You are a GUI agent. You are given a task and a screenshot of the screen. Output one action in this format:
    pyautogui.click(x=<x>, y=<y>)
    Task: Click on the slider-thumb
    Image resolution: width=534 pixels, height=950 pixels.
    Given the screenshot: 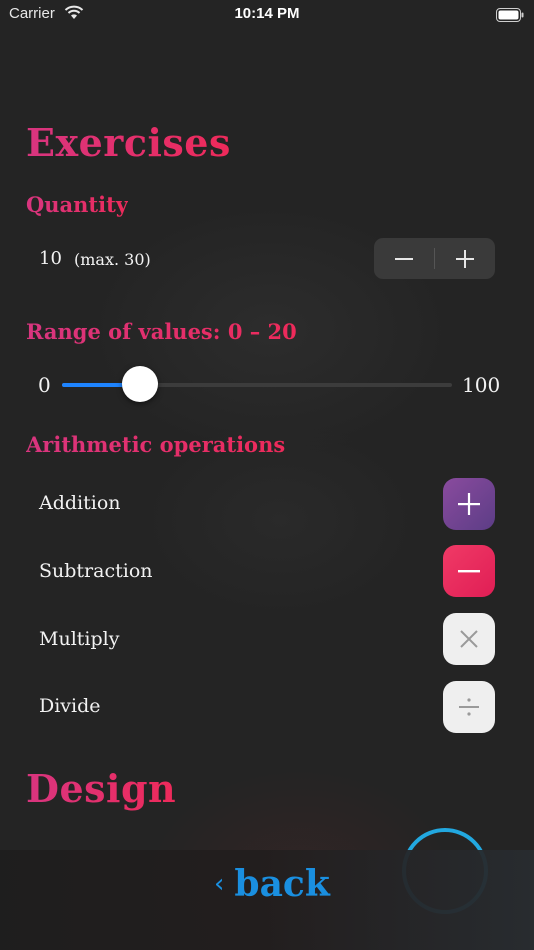 What is the action you would take?
    pyautogui.click(x=140, y=384)
    